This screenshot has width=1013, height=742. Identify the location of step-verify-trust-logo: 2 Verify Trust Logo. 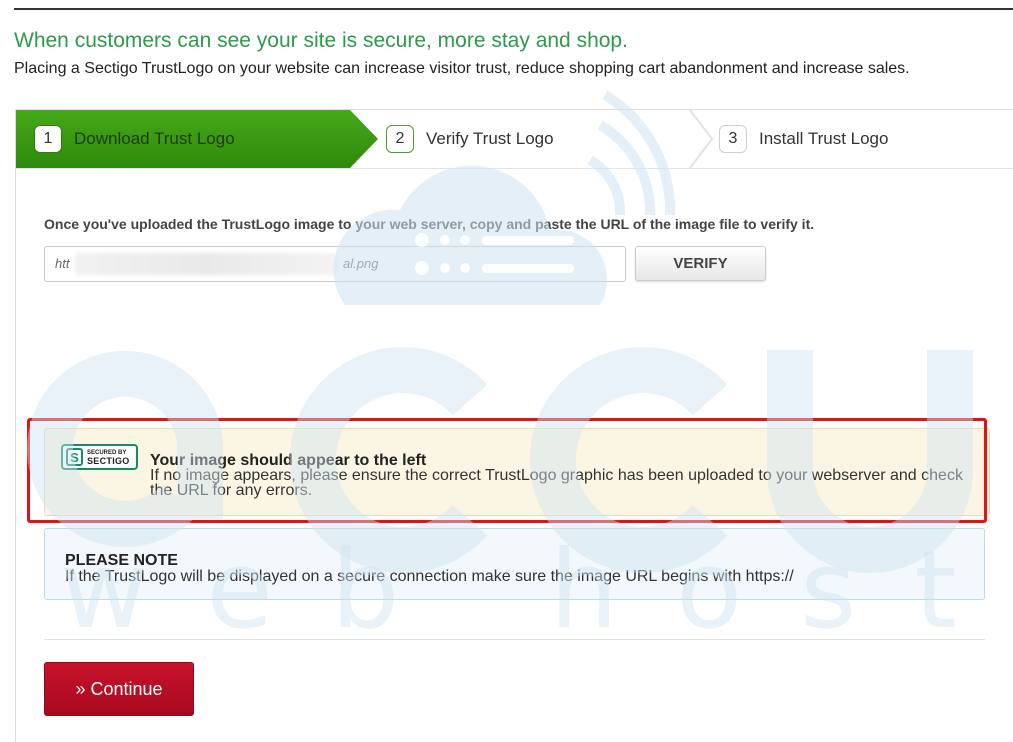
(470, 139).